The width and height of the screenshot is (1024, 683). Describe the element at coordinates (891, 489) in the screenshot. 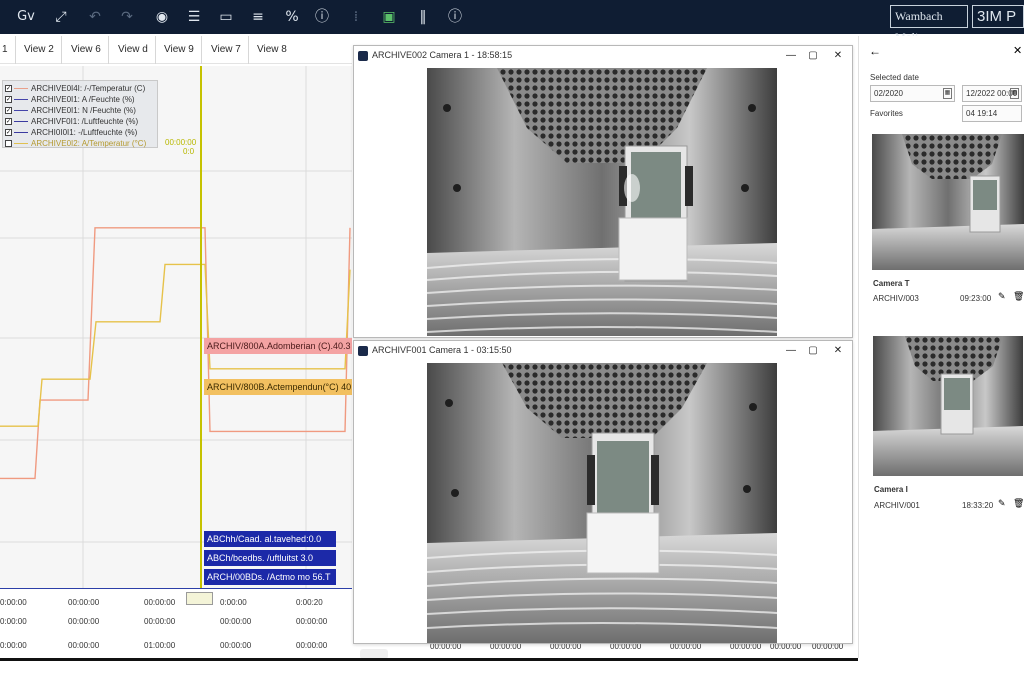

I see `snapshot-label: Camera I` at that location.